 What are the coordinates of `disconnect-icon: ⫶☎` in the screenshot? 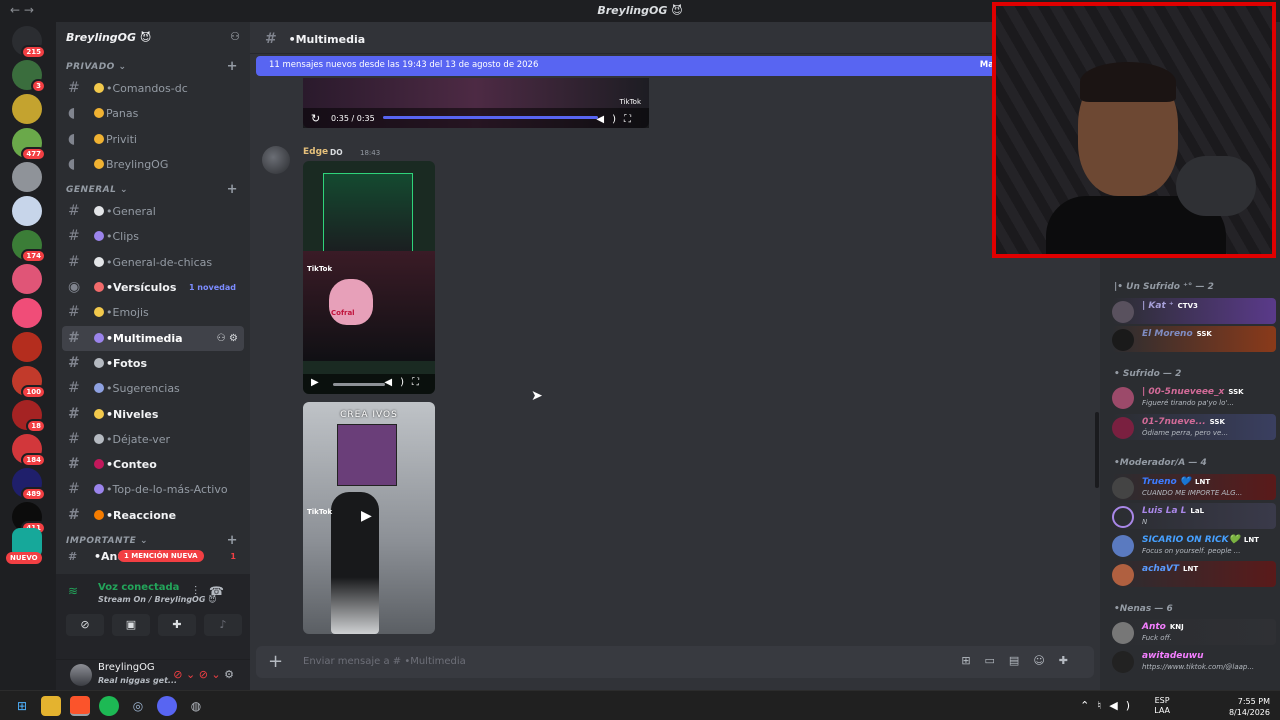 It's located at (215, 591).